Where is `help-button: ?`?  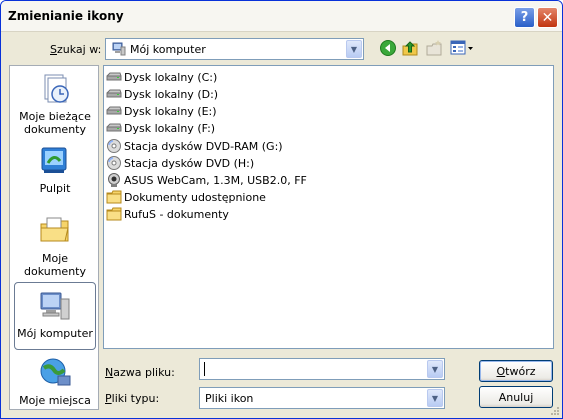
help-button: ? is located at coordinates (524, 17).